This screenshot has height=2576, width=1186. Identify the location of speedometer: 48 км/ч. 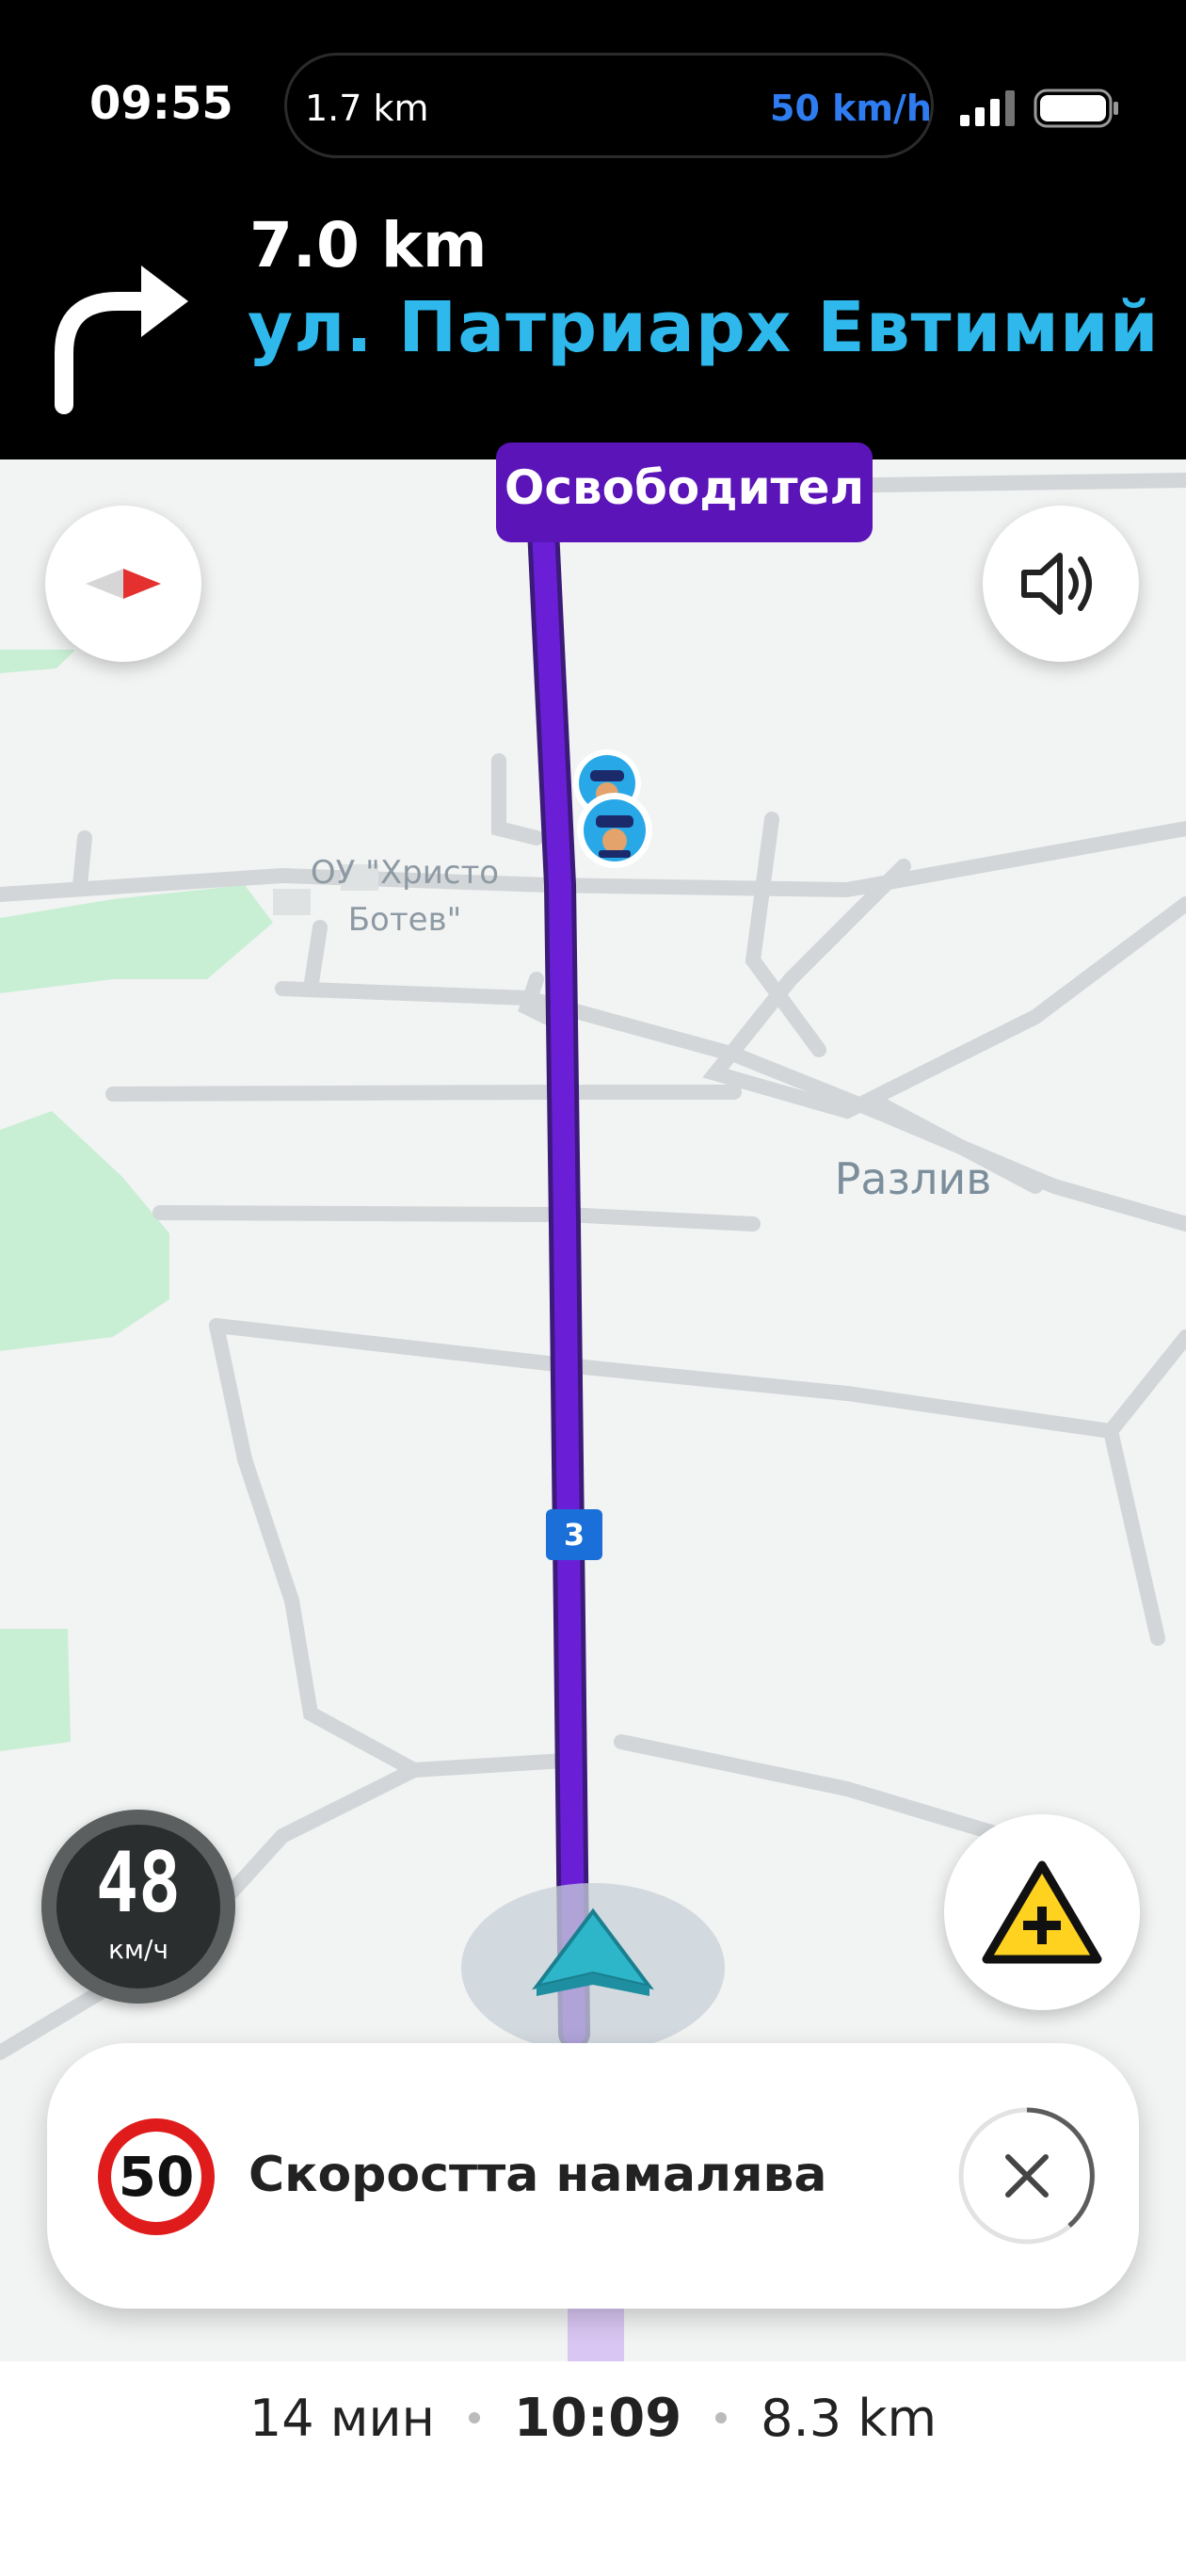
(138, 1907).